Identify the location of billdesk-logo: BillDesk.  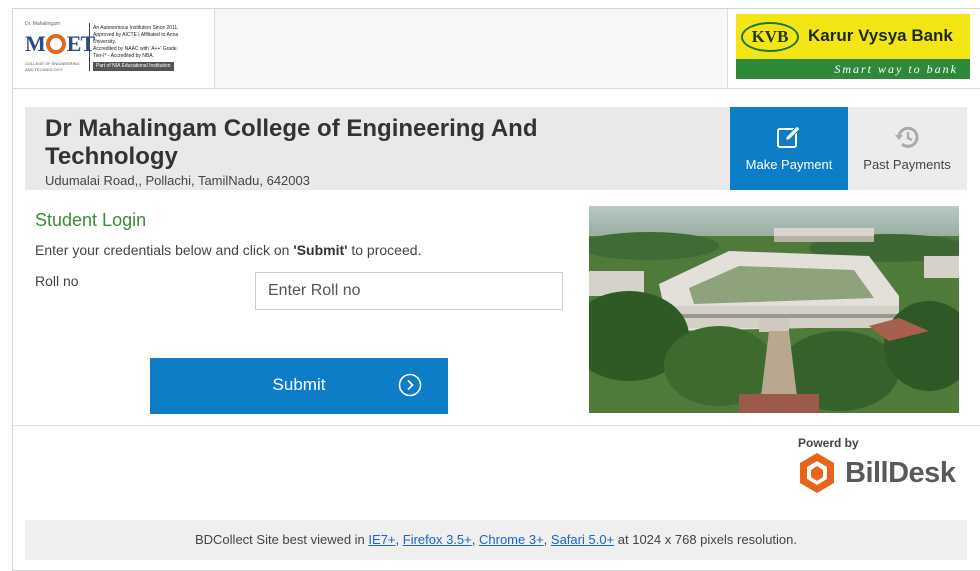
(883, 473).